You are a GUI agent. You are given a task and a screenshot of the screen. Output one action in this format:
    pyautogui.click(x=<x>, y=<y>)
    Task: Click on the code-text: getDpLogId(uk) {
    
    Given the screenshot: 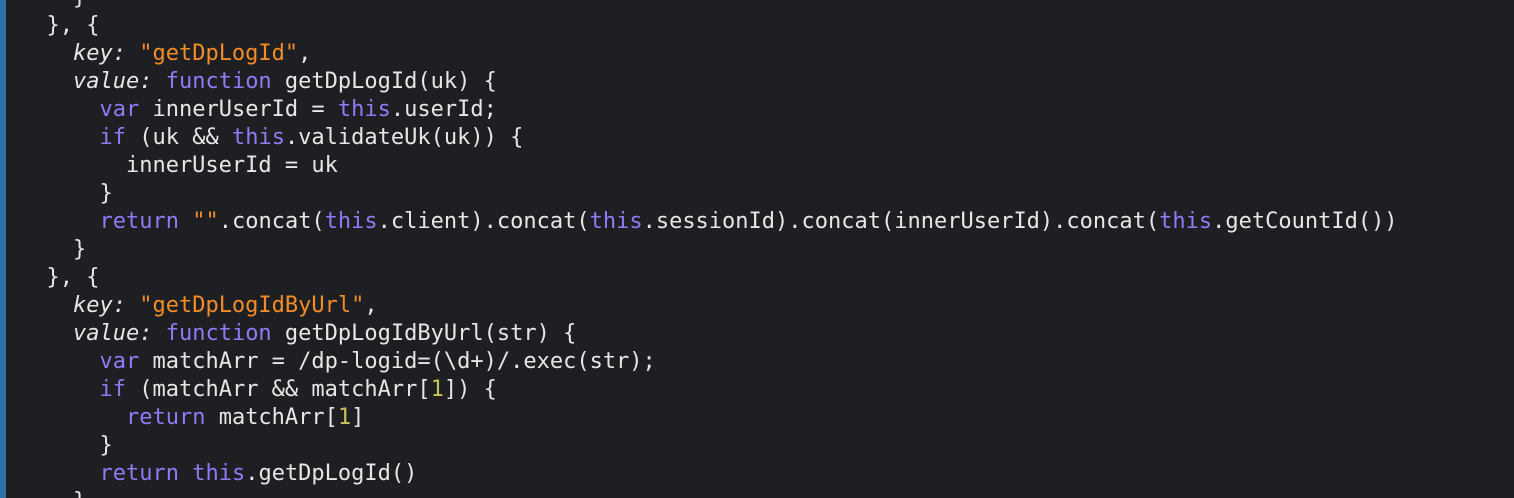 What is the action you would take?
    pyautogui.click(x=384, y=81)
    